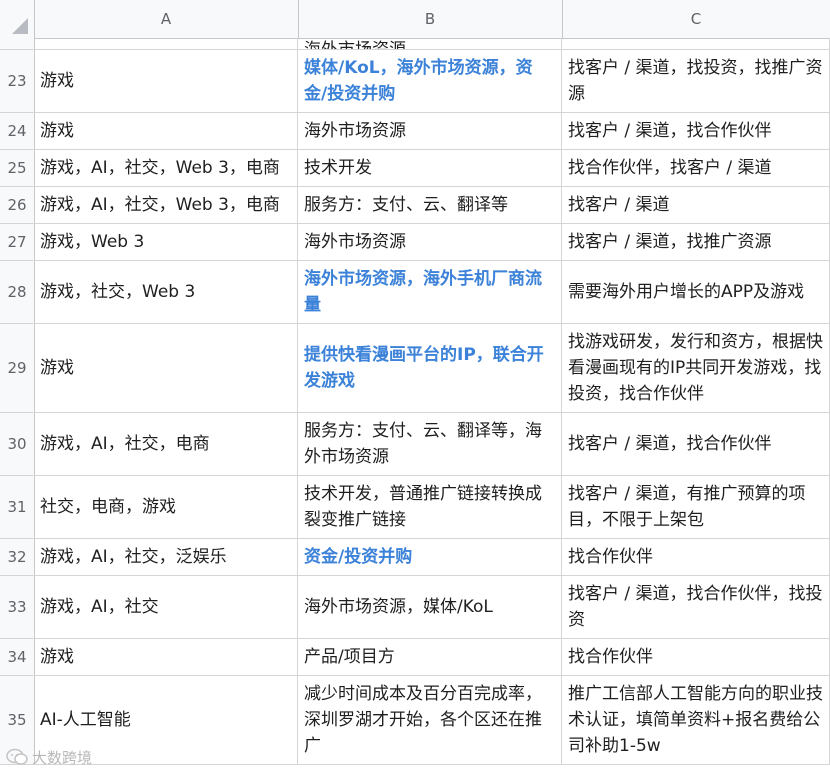 This screenshot has height=773, width=830. What do you see at coordinates (423, 444) in the screenshot?
I see `cell-b-text: 服务方：支付、云、翻译等，海外市场资源` at bounding box center [423, 444].